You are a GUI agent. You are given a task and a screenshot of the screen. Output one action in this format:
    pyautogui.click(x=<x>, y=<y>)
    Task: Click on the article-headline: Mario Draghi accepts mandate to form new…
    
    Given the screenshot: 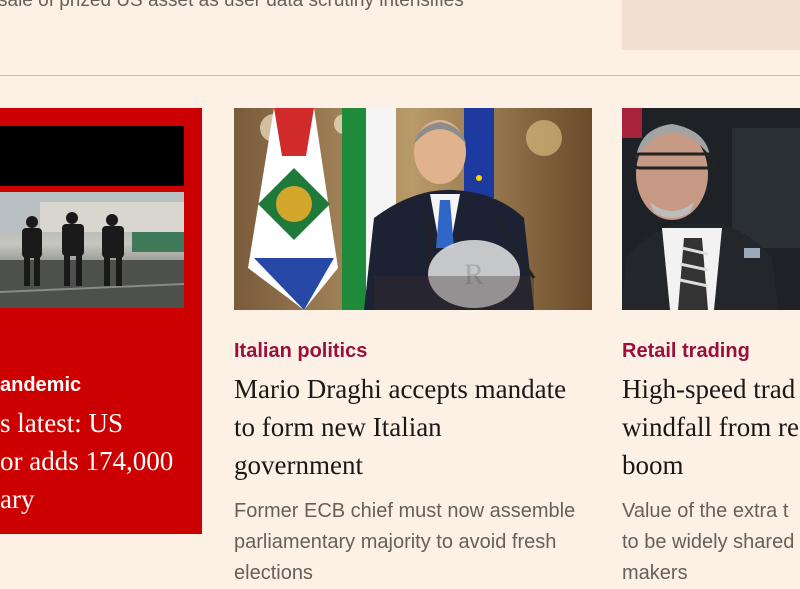 What is the action you would take?
    pyautogui.click(x=400, y=427)
    